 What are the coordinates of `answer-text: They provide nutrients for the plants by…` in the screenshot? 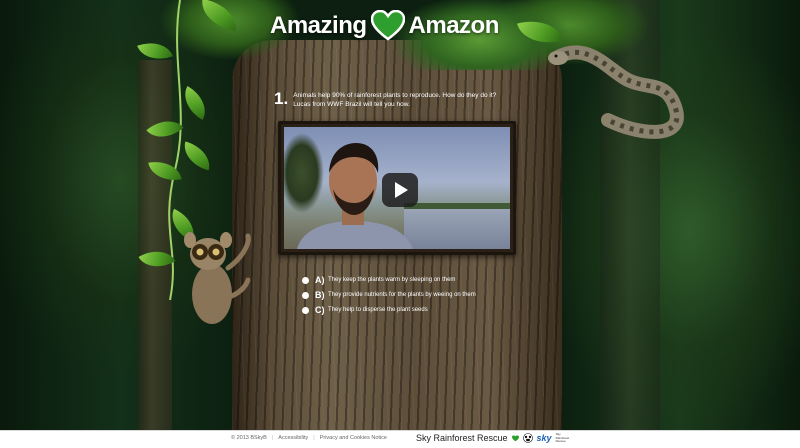 It's located at (402, 295).